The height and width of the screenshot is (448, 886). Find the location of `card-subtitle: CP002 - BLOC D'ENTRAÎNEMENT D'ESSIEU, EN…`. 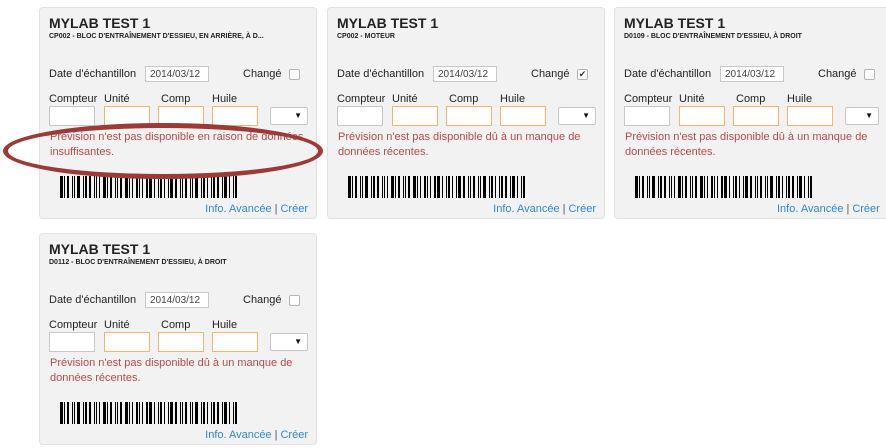

card-subtitle: CP002 - BLOC D'ENTRAÎNEMENT D'ESSIEU, EN… is located at coordinates (156, 36).